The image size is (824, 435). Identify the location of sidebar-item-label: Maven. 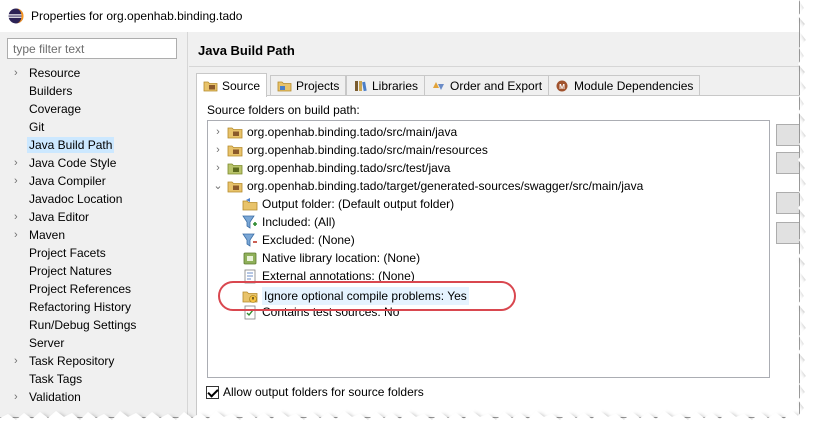
(47, 235).